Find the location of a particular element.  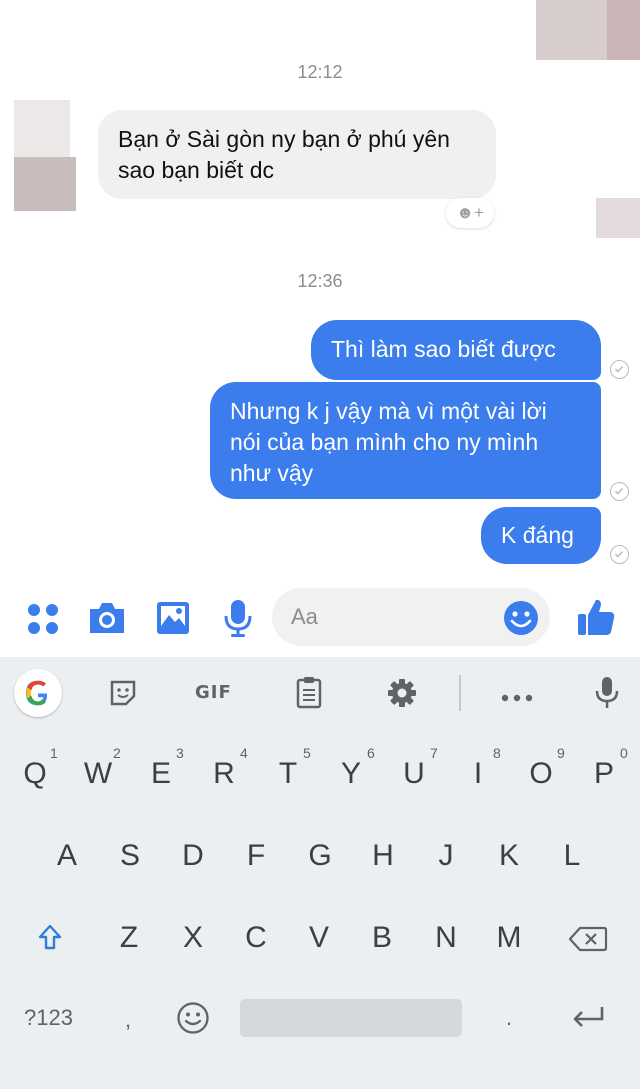

key-w: W is located at coordinates (98, 774).